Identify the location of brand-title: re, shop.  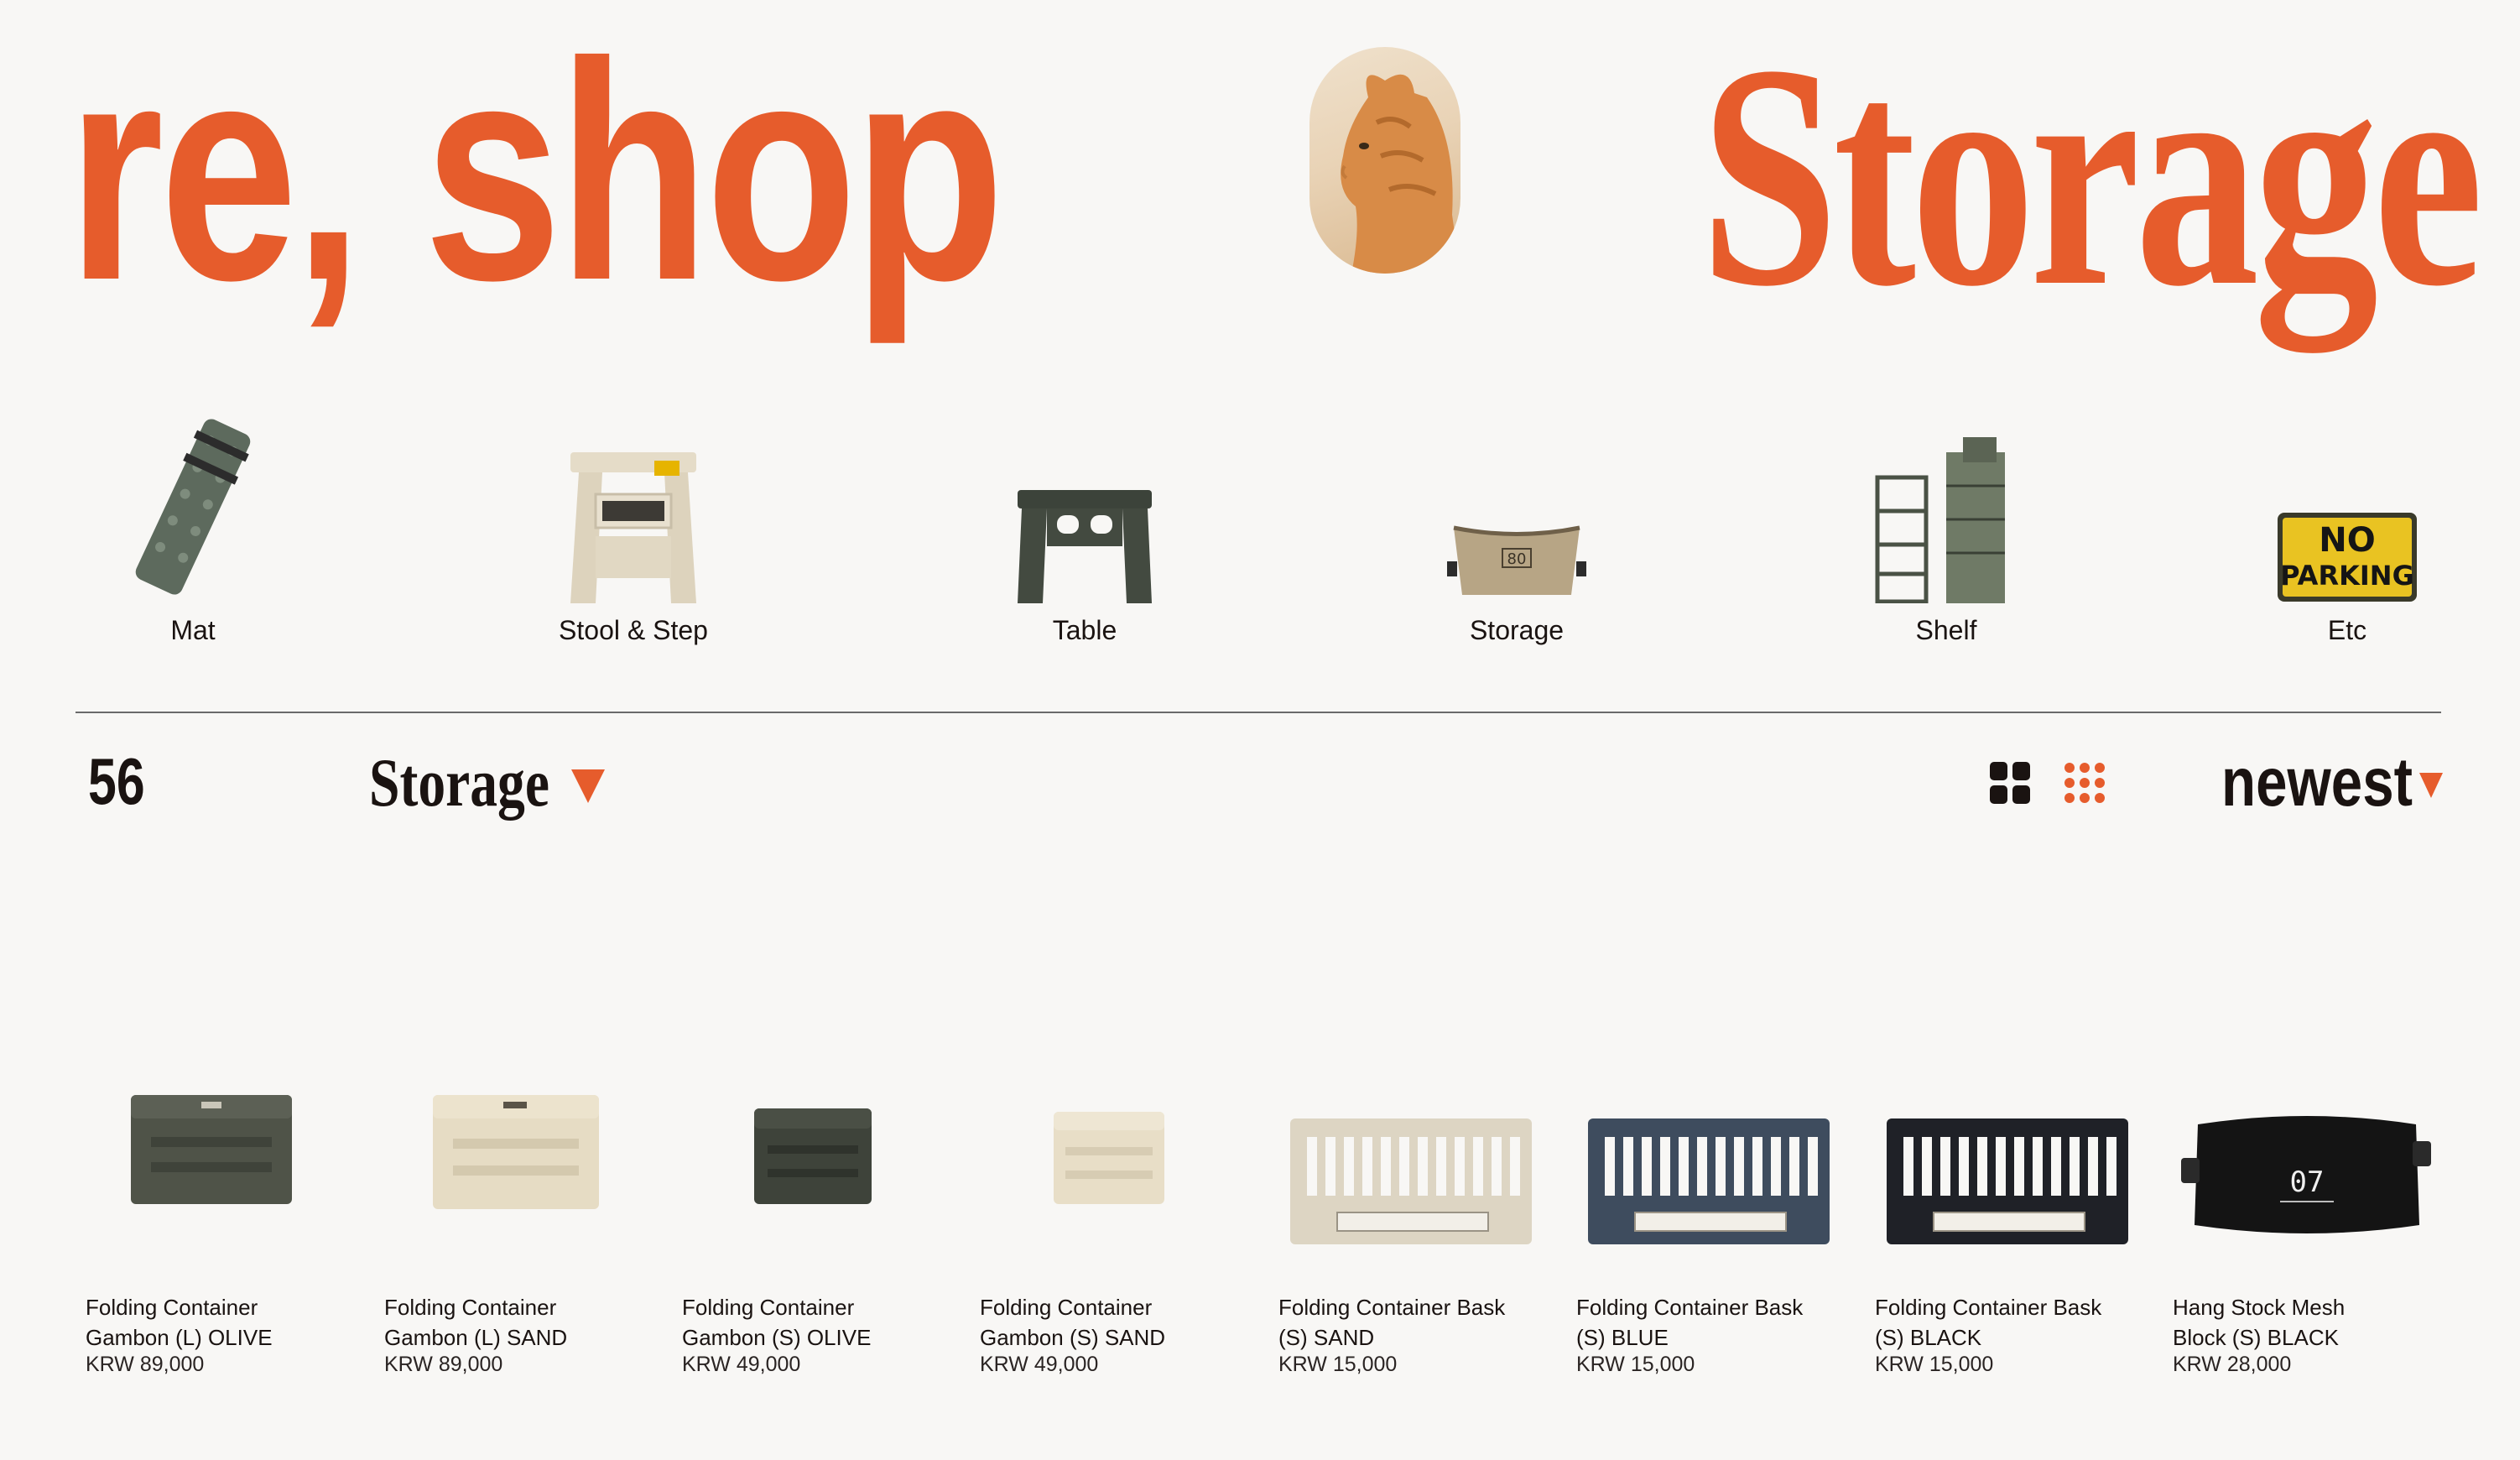
(536, 172).